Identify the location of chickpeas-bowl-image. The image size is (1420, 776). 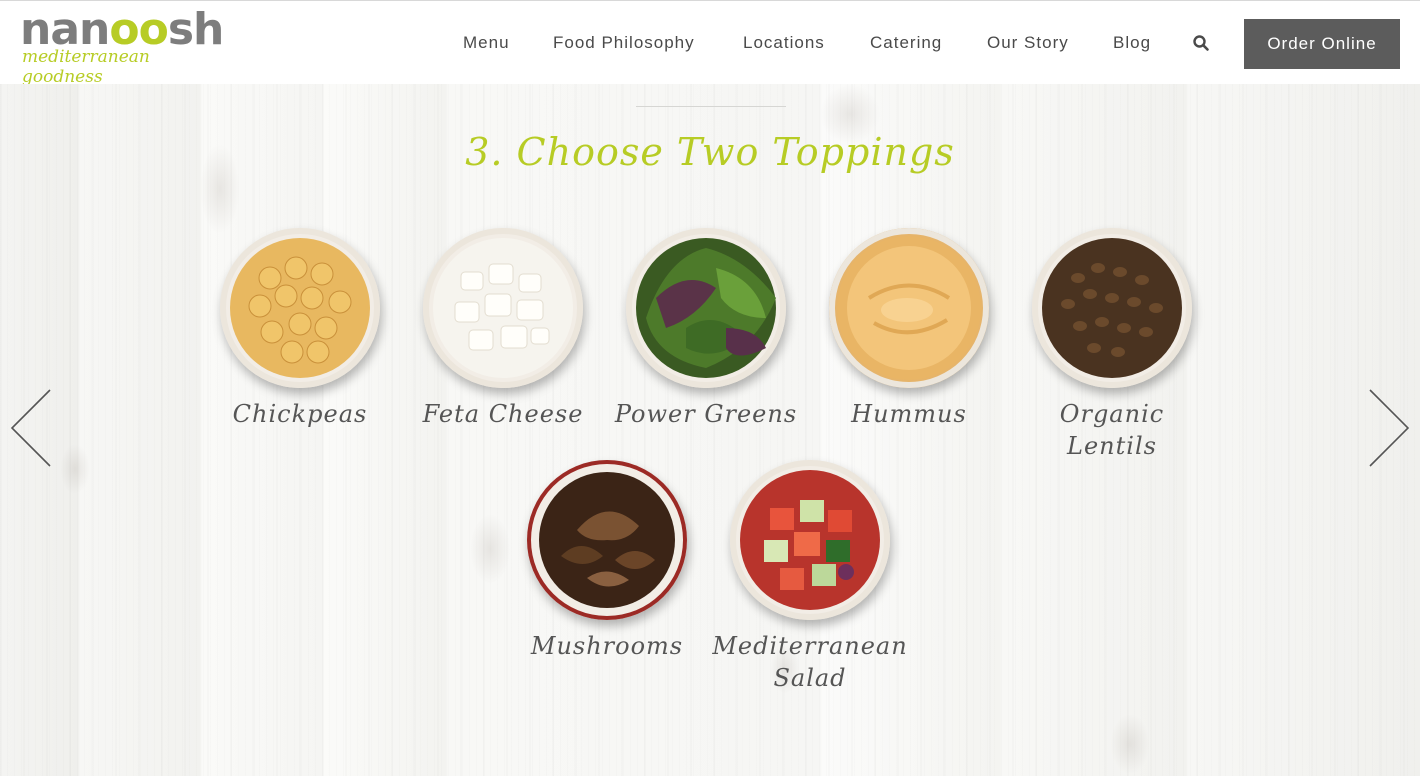
(300, 308).